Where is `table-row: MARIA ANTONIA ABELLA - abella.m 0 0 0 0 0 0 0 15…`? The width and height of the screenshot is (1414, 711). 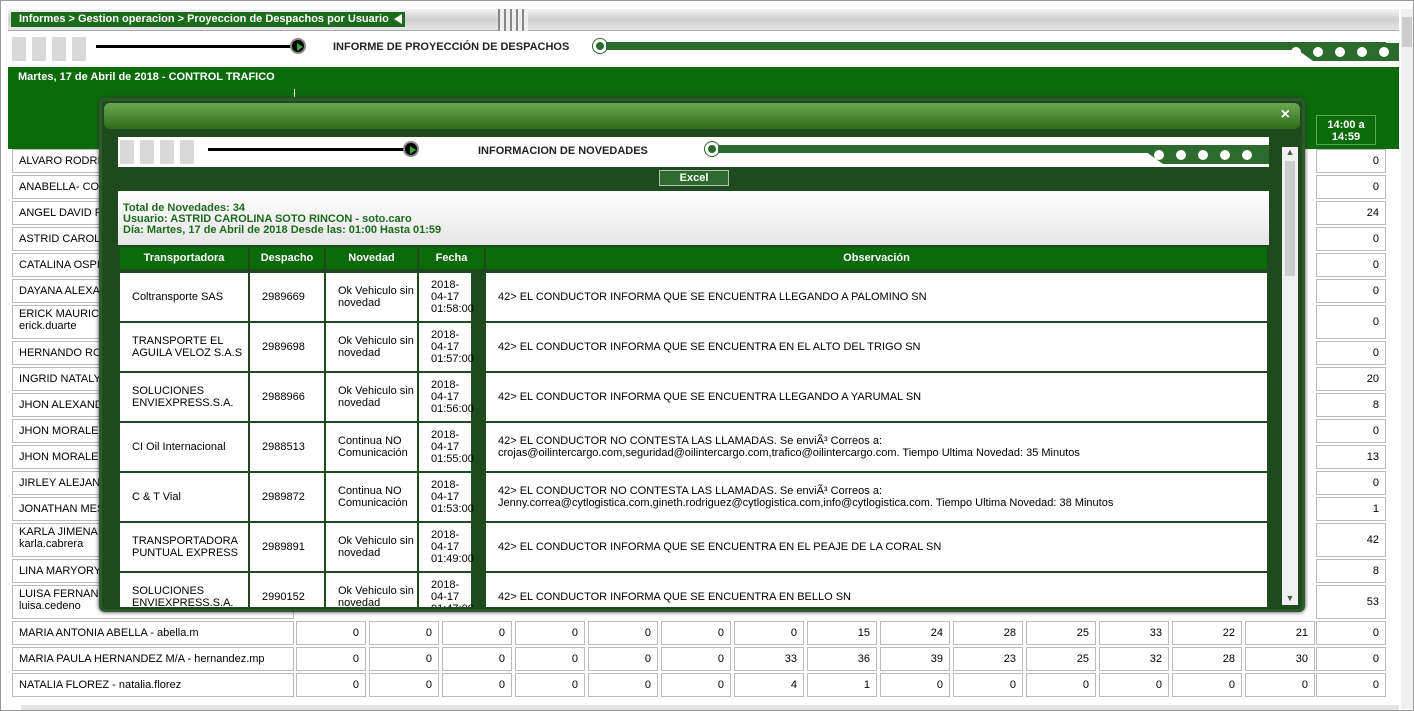 table-row: MARIA ANTONIA ABELLA - abella.m 0 0 0 0 0 0 0 15… is located at coordinates (703, 633).